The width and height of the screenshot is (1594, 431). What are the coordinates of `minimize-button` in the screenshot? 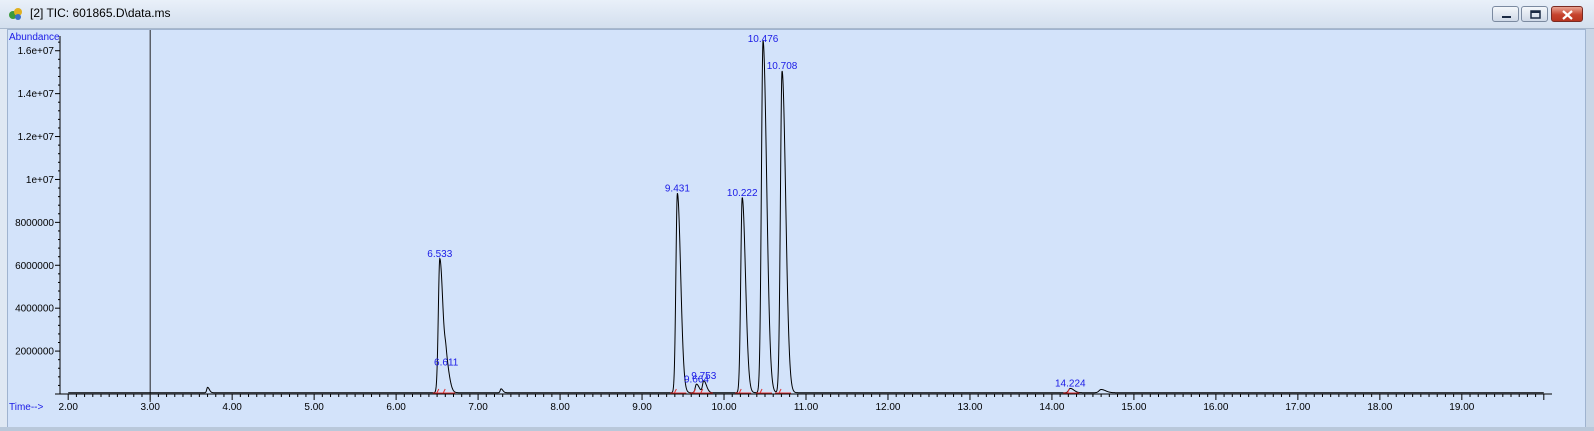 It's located at (1505, 14).